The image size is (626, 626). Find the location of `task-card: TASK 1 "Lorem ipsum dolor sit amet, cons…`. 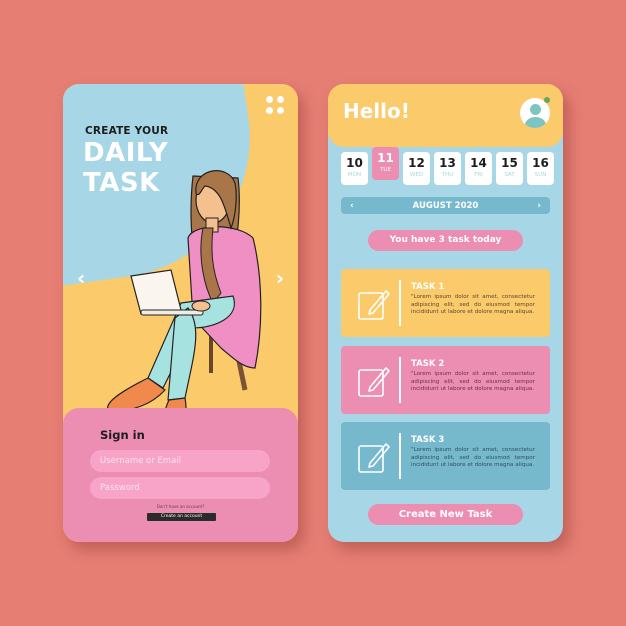

task-card: TASK 1 "Lorem ipsum dolor sit amet, cons… is located at coordinates (445, 303).